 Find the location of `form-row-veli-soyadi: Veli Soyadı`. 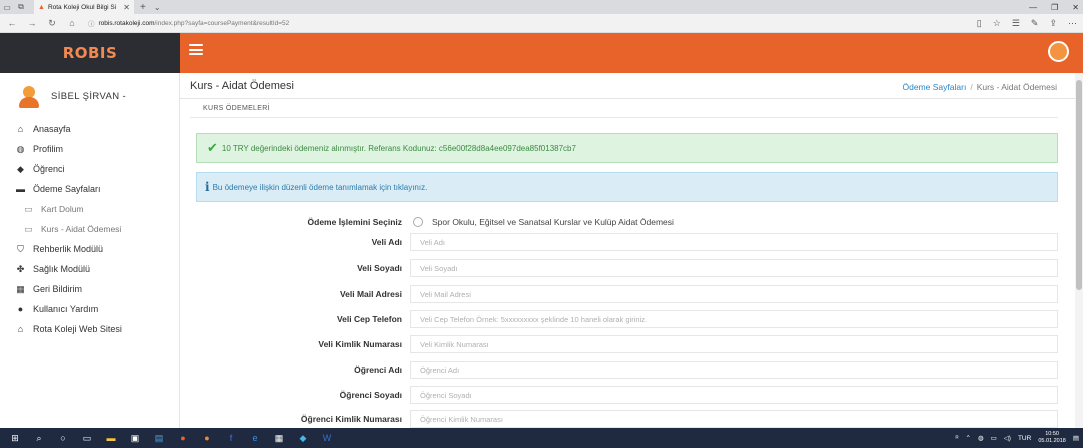

form-row-veli-soyadi: Veli Soyadı is located at coordinates (627, 268).